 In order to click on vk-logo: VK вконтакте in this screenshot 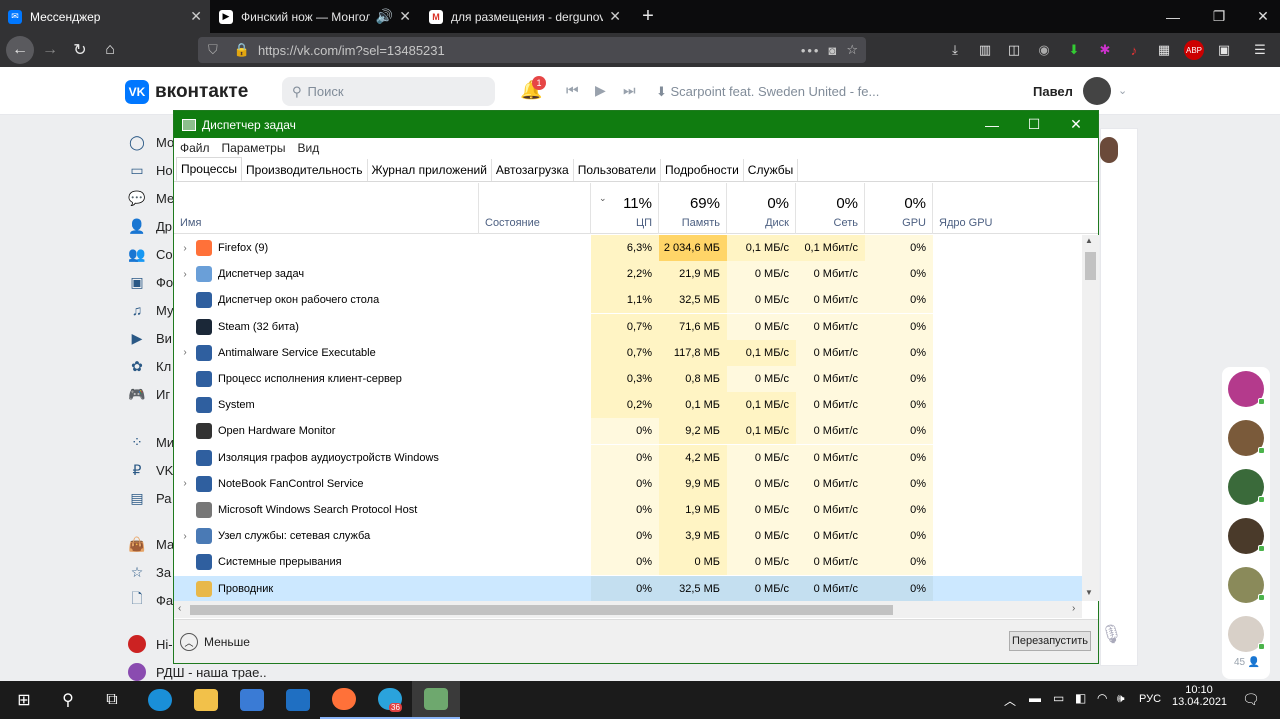, I will do `click(186, 92)`.